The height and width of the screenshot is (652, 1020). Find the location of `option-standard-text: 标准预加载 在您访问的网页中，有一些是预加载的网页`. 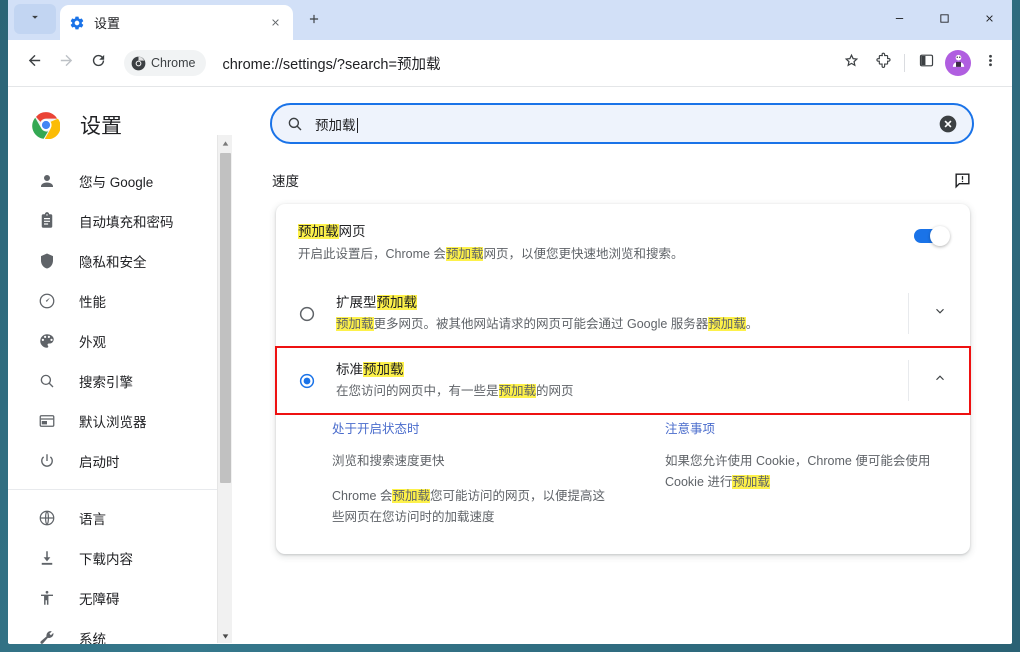

option-standard-text: 标准预加载 在您访问的网页中，有一些是预加载的网页 is located at coordinates (622, 380).